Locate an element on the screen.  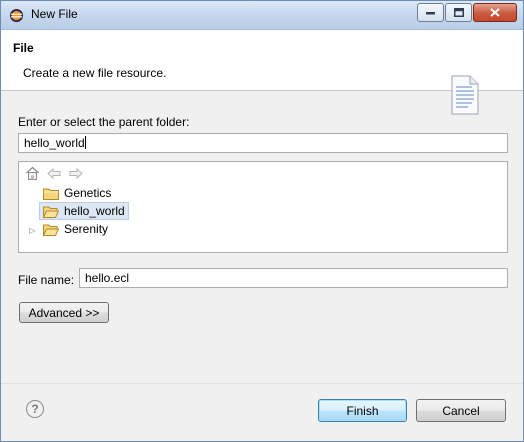
tree-item-label: Genetics is located at coordinates (88, 193).